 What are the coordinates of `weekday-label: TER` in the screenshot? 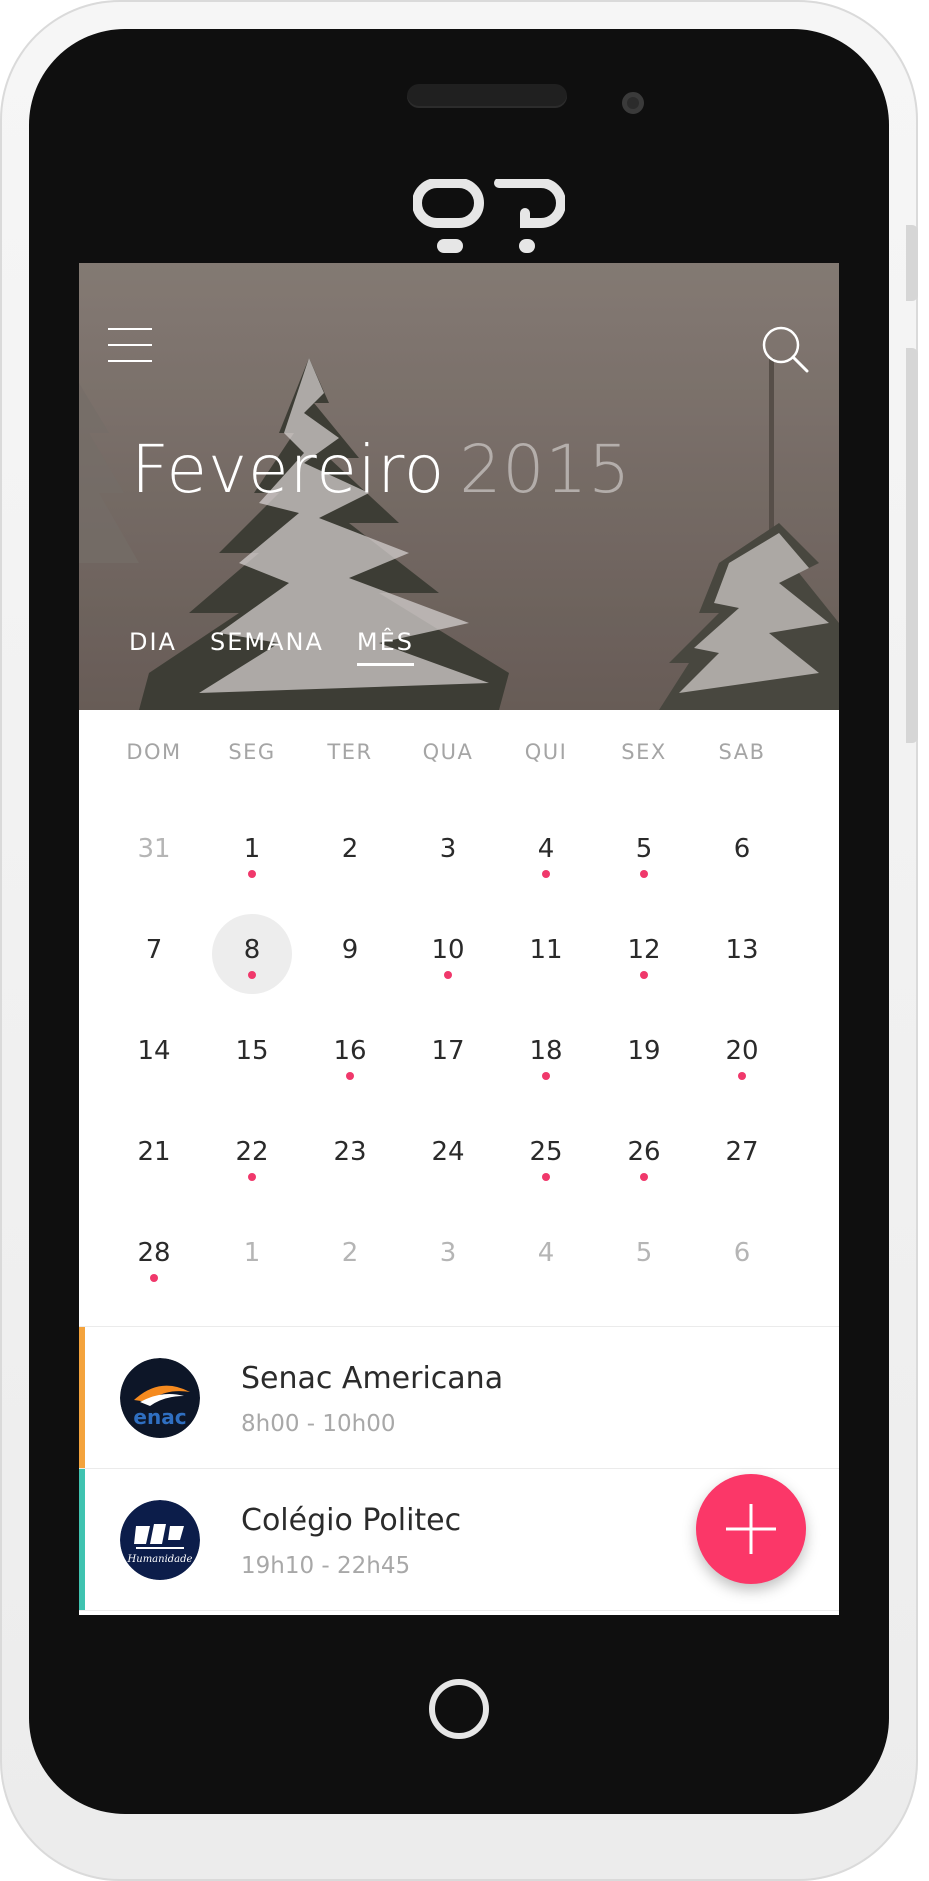 It's located at (350, 752).